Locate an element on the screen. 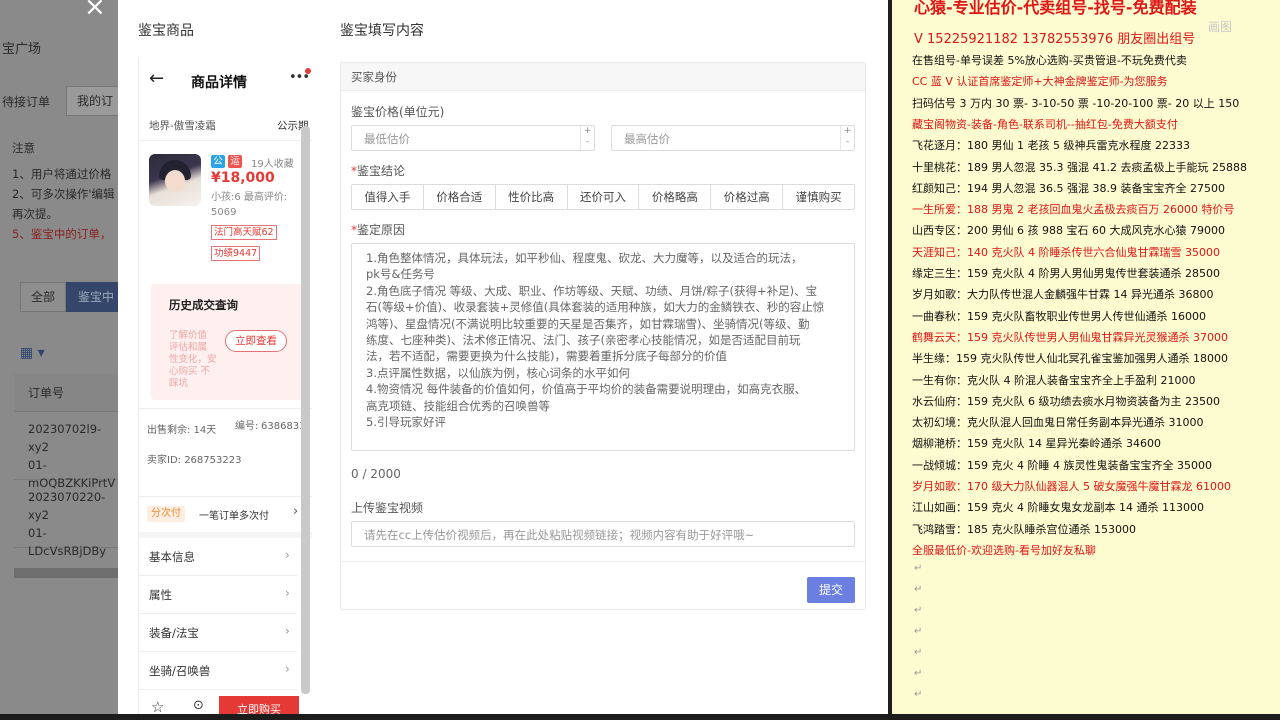 The height and width of the screenshot is (720, 1280). horizontal-scrollbar is located at coordinates (66, 573).